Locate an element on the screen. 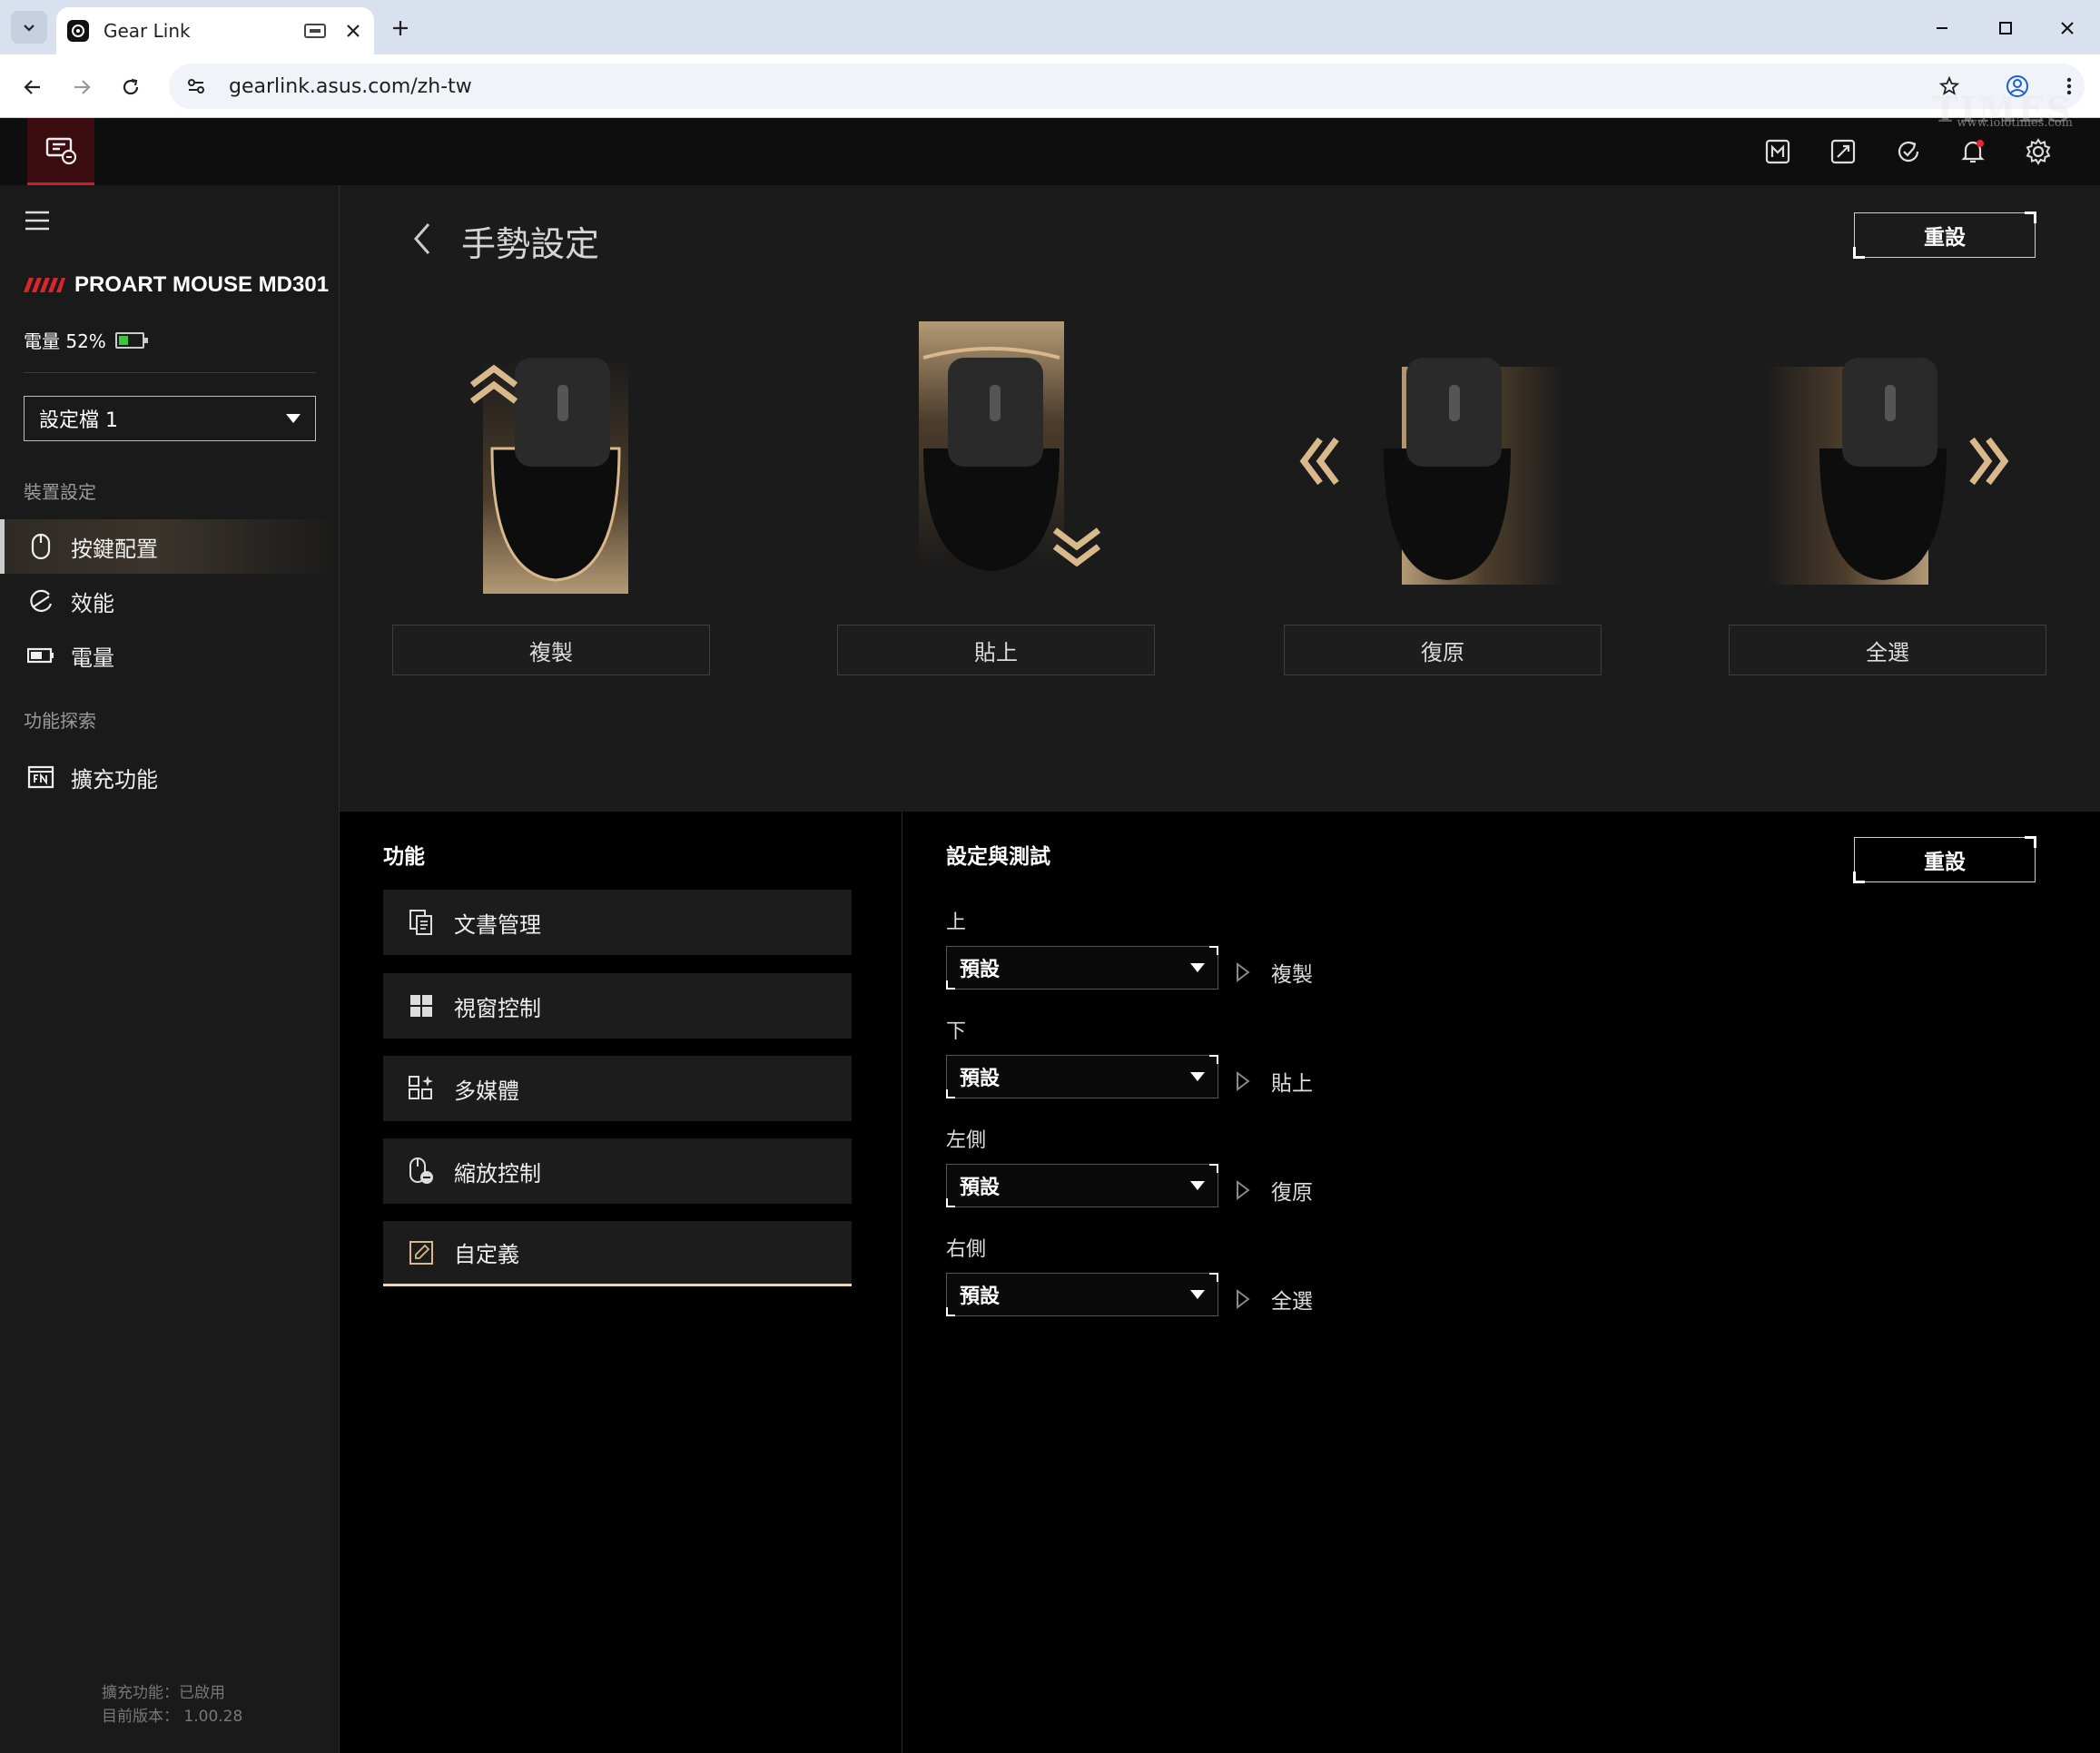  sidebar-item-extensions: 擴充功能 is located at coordinates (169, 777).